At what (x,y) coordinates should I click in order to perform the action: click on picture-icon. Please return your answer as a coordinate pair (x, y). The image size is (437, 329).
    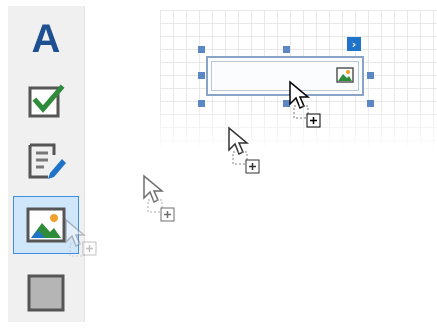
    Looking at the image, I should click on (345, 75).